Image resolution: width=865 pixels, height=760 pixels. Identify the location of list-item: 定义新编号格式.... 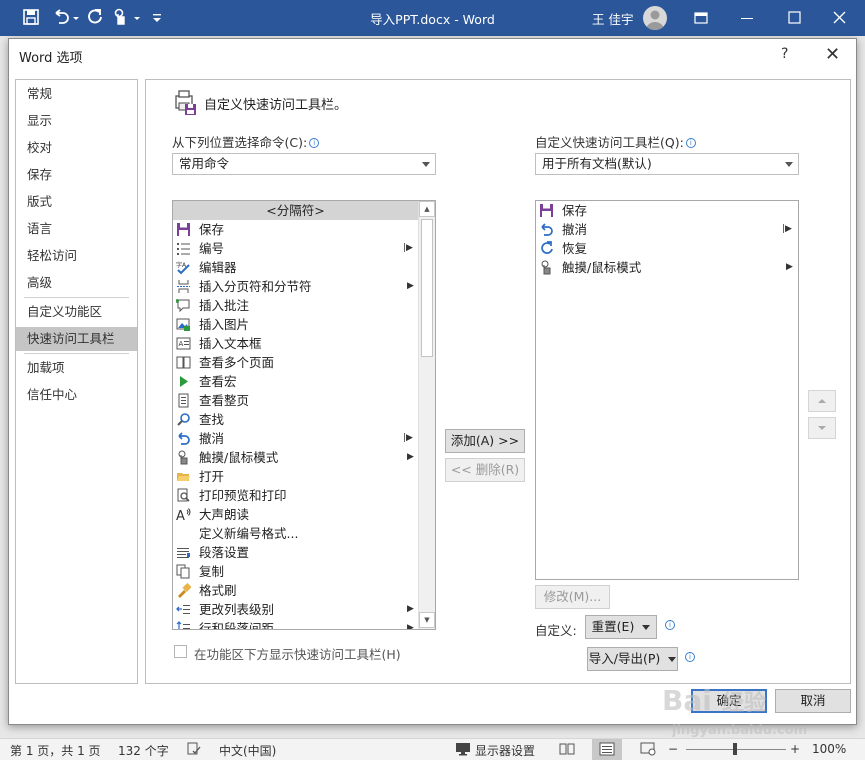
(295, 533).